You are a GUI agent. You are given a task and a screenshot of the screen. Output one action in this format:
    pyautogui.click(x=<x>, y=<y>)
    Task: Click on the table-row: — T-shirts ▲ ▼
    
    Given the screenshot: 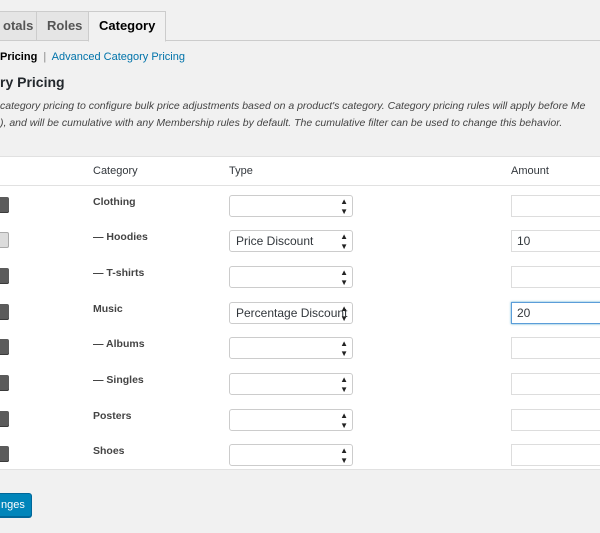 What is the action you would take?
    pyautogui.click(x=300, y=276)
    